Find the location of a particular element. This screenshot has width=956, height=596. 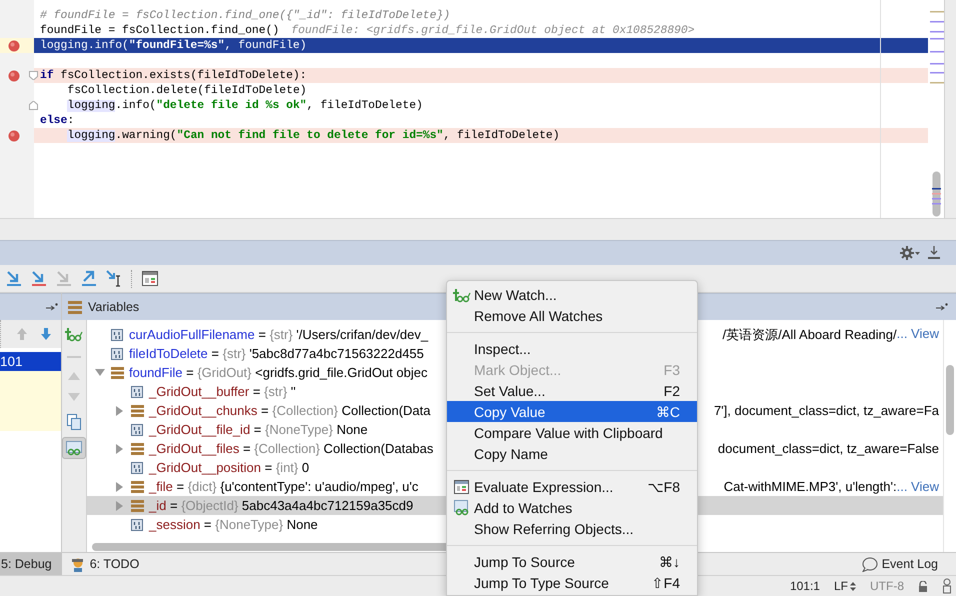

code-text: logging.info("foundFile=%s", foundFile) is located at coordinates (173, 46).